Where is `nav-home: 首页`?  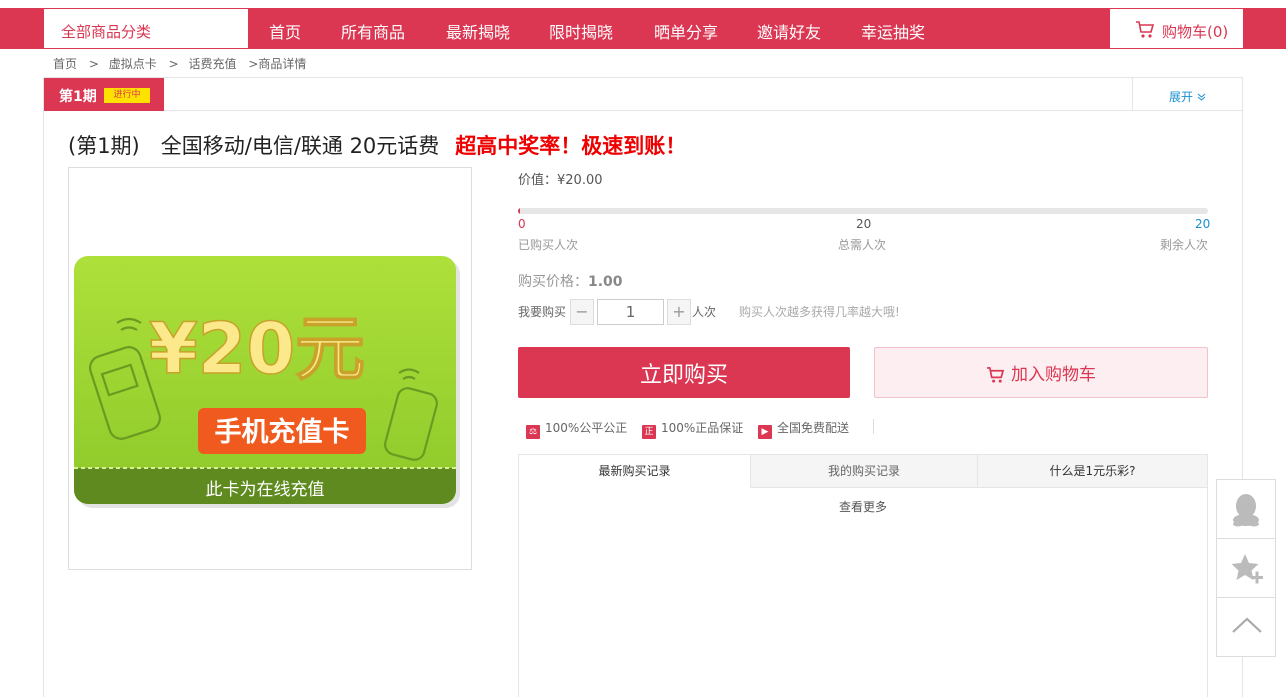
nav-home: 首页 is located at coordinates (285, 31).